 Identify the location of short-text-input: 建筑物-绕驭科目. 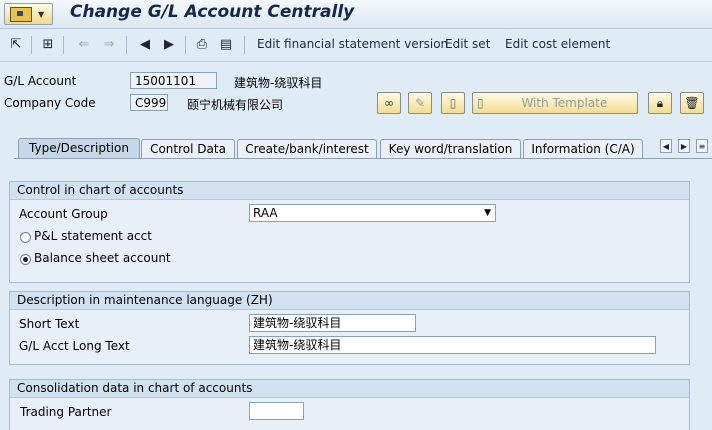
(332, 323).